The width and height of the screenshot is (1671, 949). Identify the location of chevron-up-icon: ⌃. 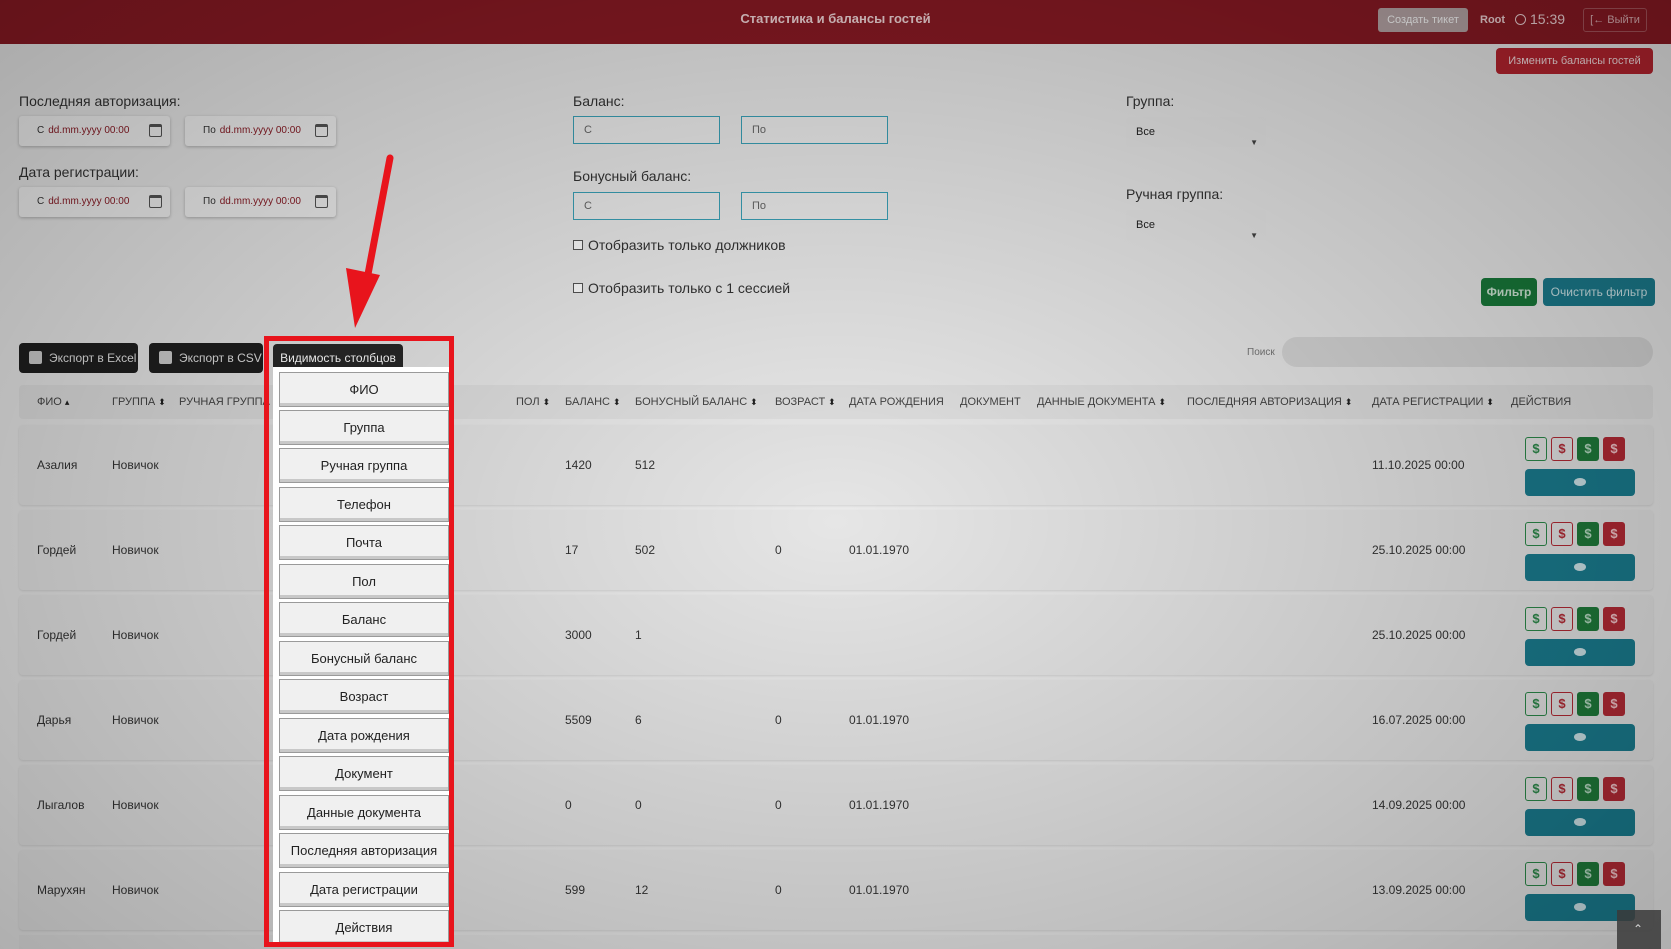
(1638, 929).